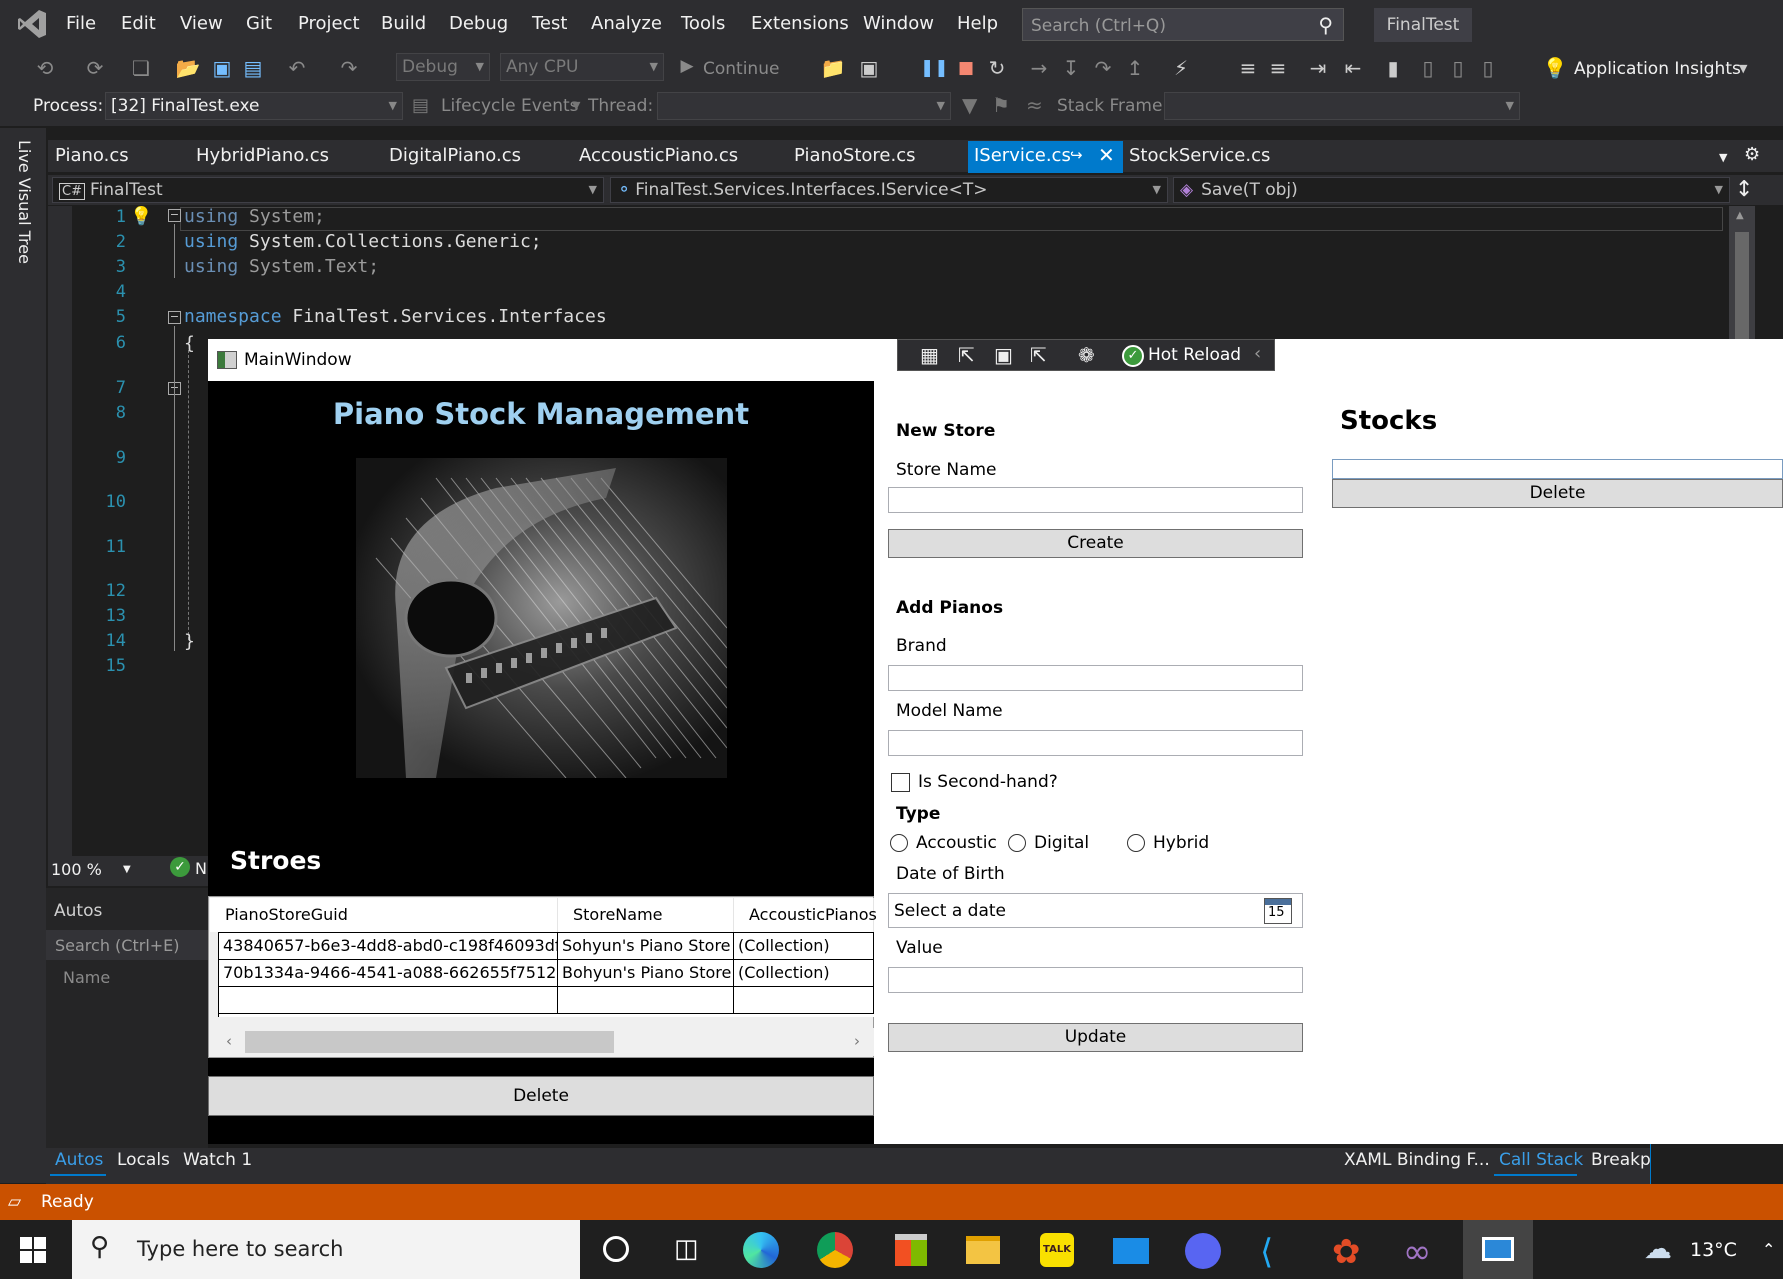 Image resolution: width=1783 pixels, height=1279 pixels. What do you see at coordinates (1103, 68) in the screenshot?
I see `step-over-icon: ↷` at bounding box center [1103, 68].